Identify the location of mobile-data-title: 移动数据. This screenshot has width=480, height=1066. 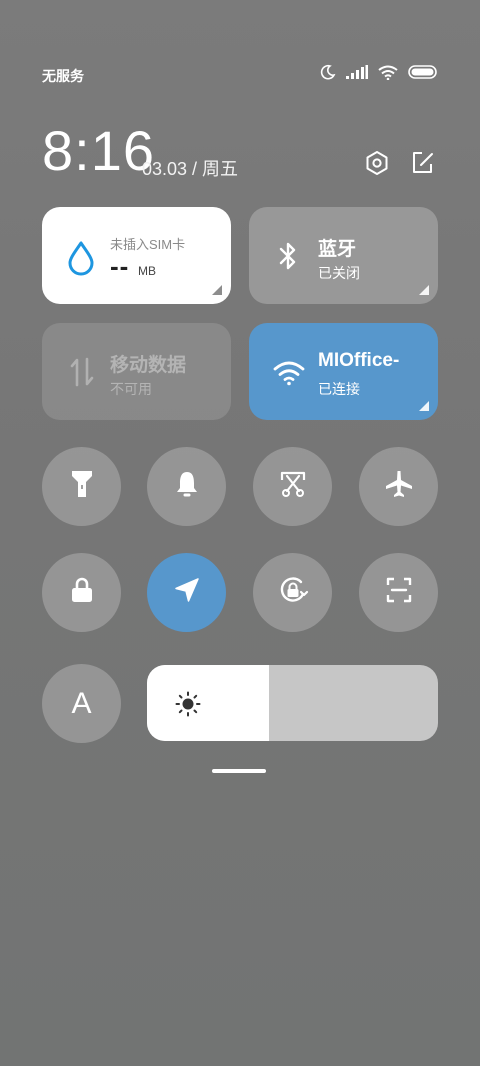
(148, 365).